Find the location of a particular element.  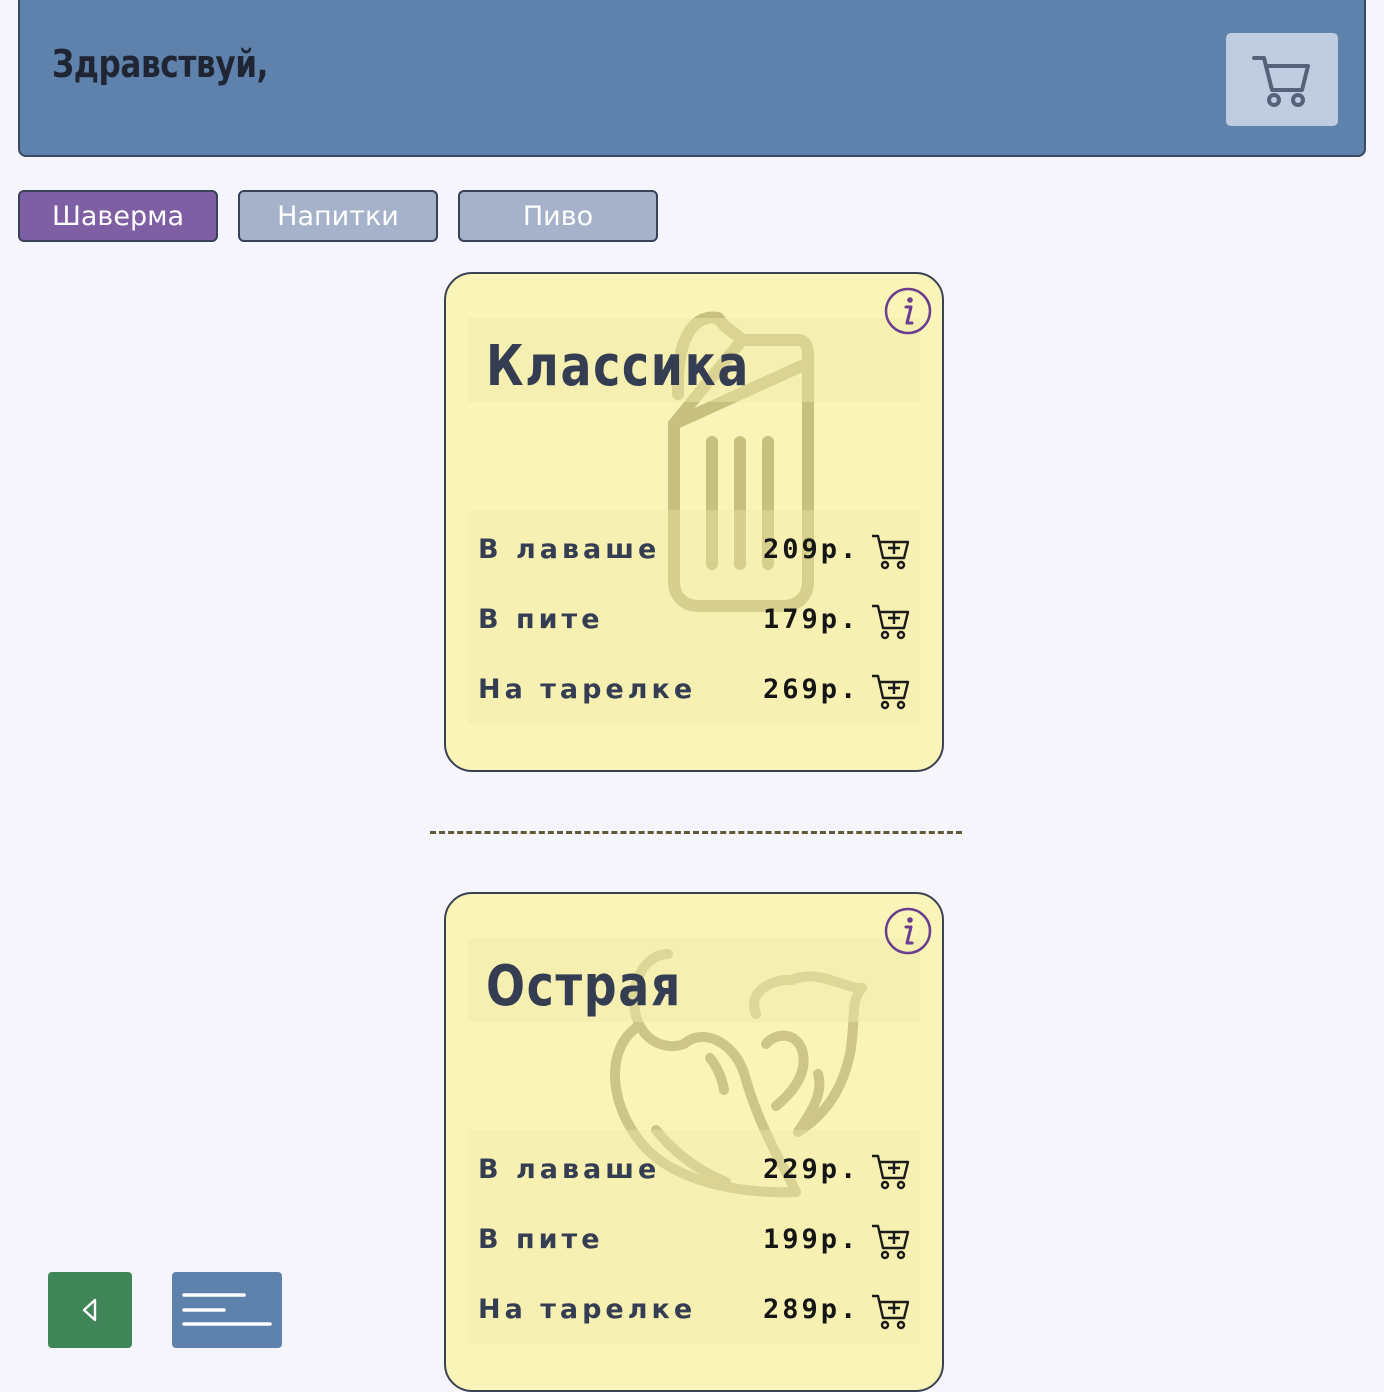

chevron-left-icon is located at coordinates (89, 1310).